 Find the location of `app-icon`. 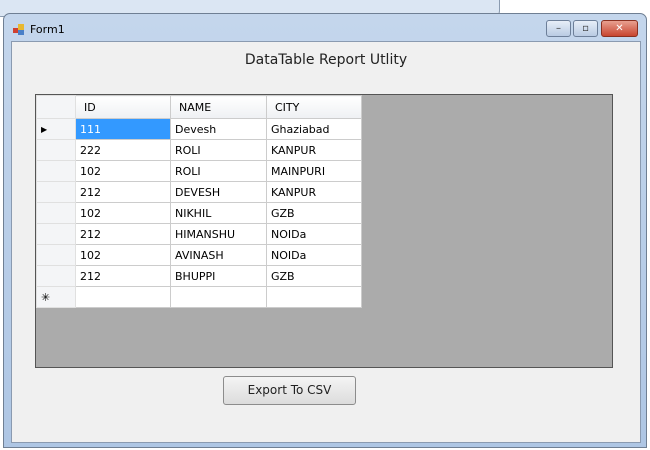

app-icon is located at coordinates (18, 29).